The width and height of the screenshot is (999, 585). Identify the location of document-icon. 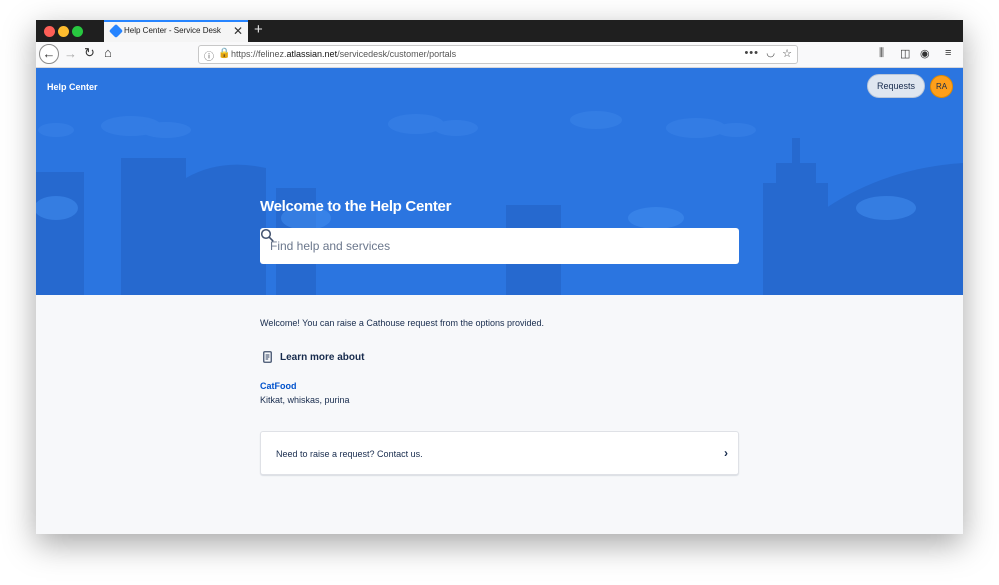
(267, 357).